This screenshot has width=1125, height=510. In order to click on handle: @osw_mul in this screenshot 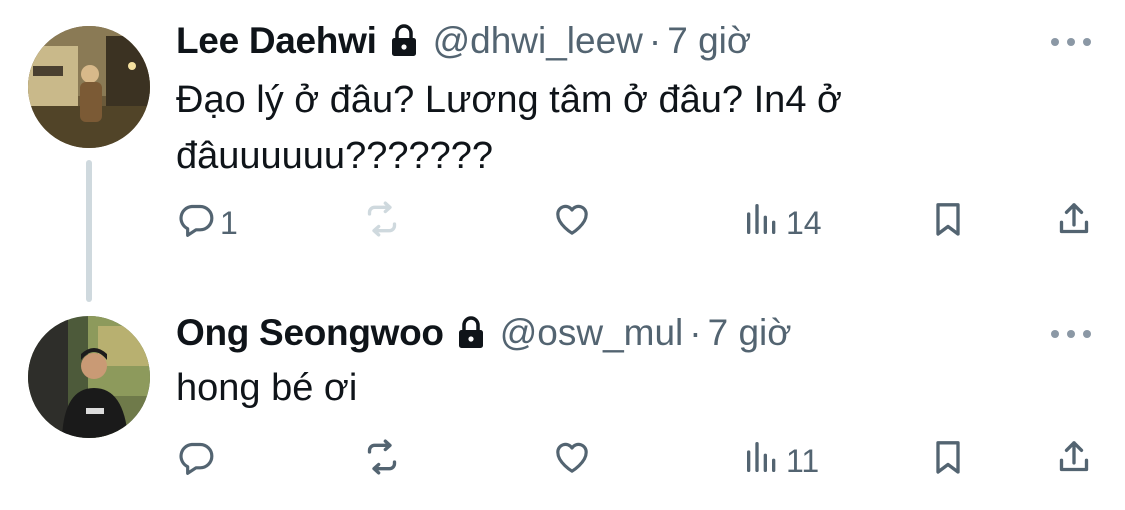, I will do `click(592, 333)`.